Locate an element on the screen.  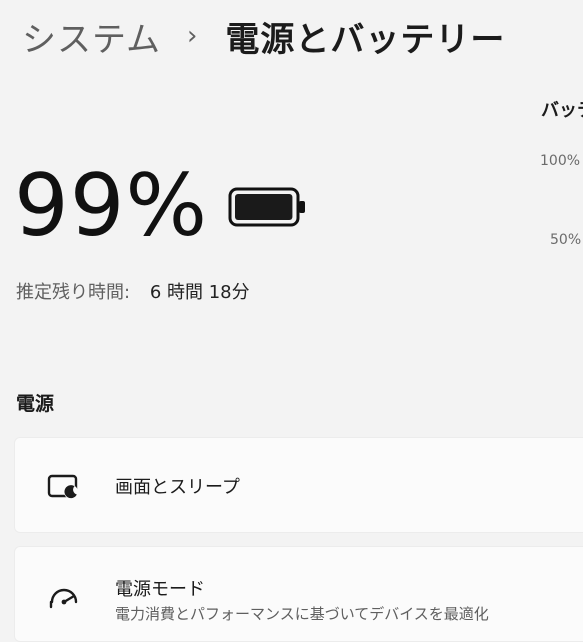
battery-status: 99% is located at coordinates (161, 206).